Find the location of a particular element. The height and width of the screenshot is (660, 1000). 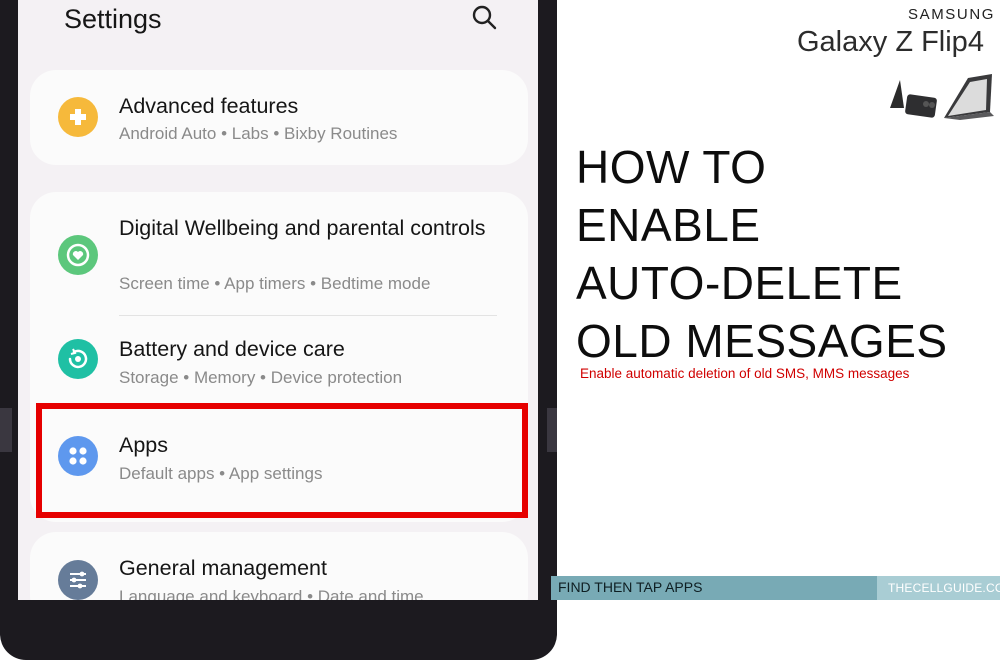

search-icon is located at coordinates (484, 17).